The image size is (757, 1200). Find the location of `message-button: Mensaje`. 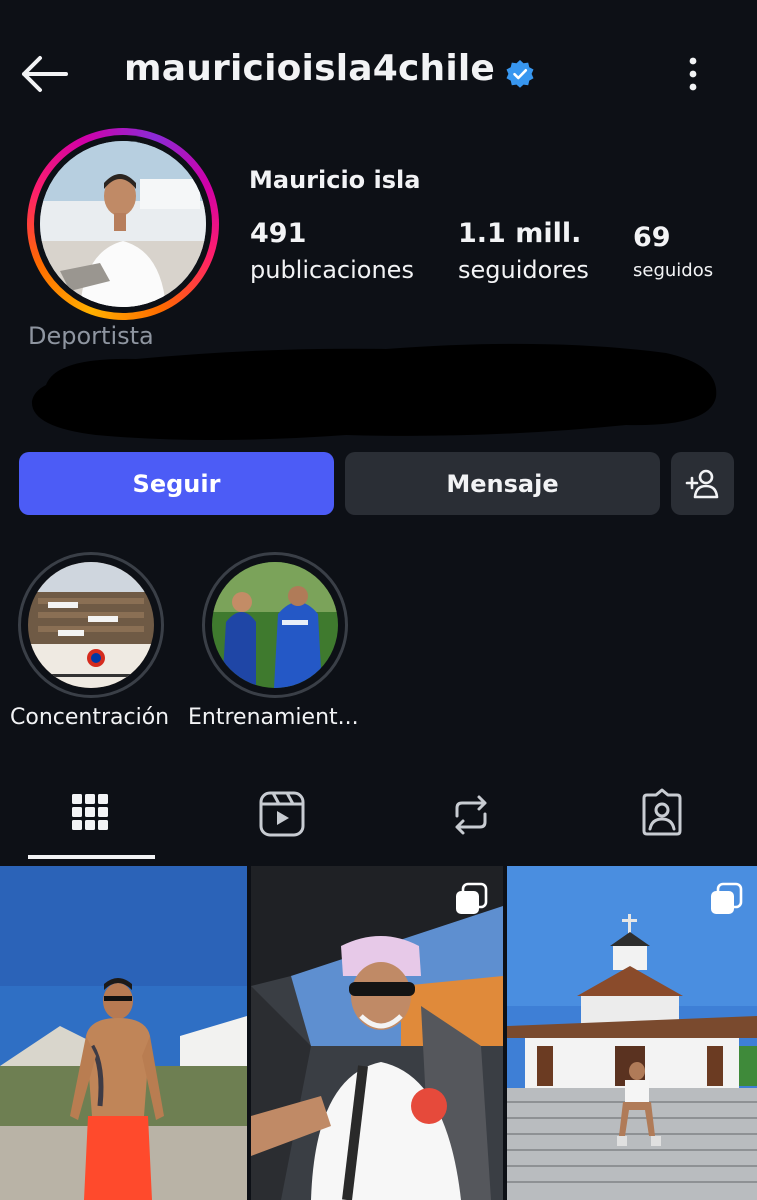

message-button: Mensaje is located at coordinates (502, 483).